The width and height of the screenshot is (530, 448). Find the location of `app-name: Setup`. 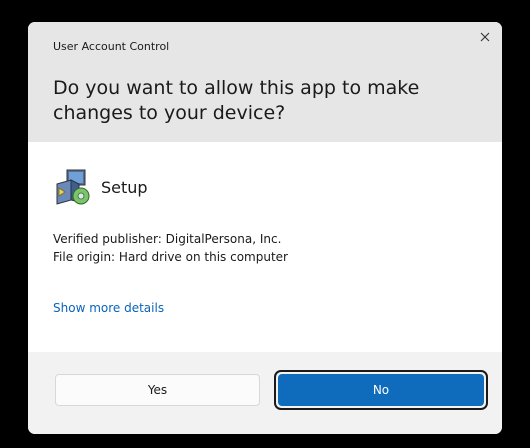

app-name: Setup is located at coordinates (124, 187).